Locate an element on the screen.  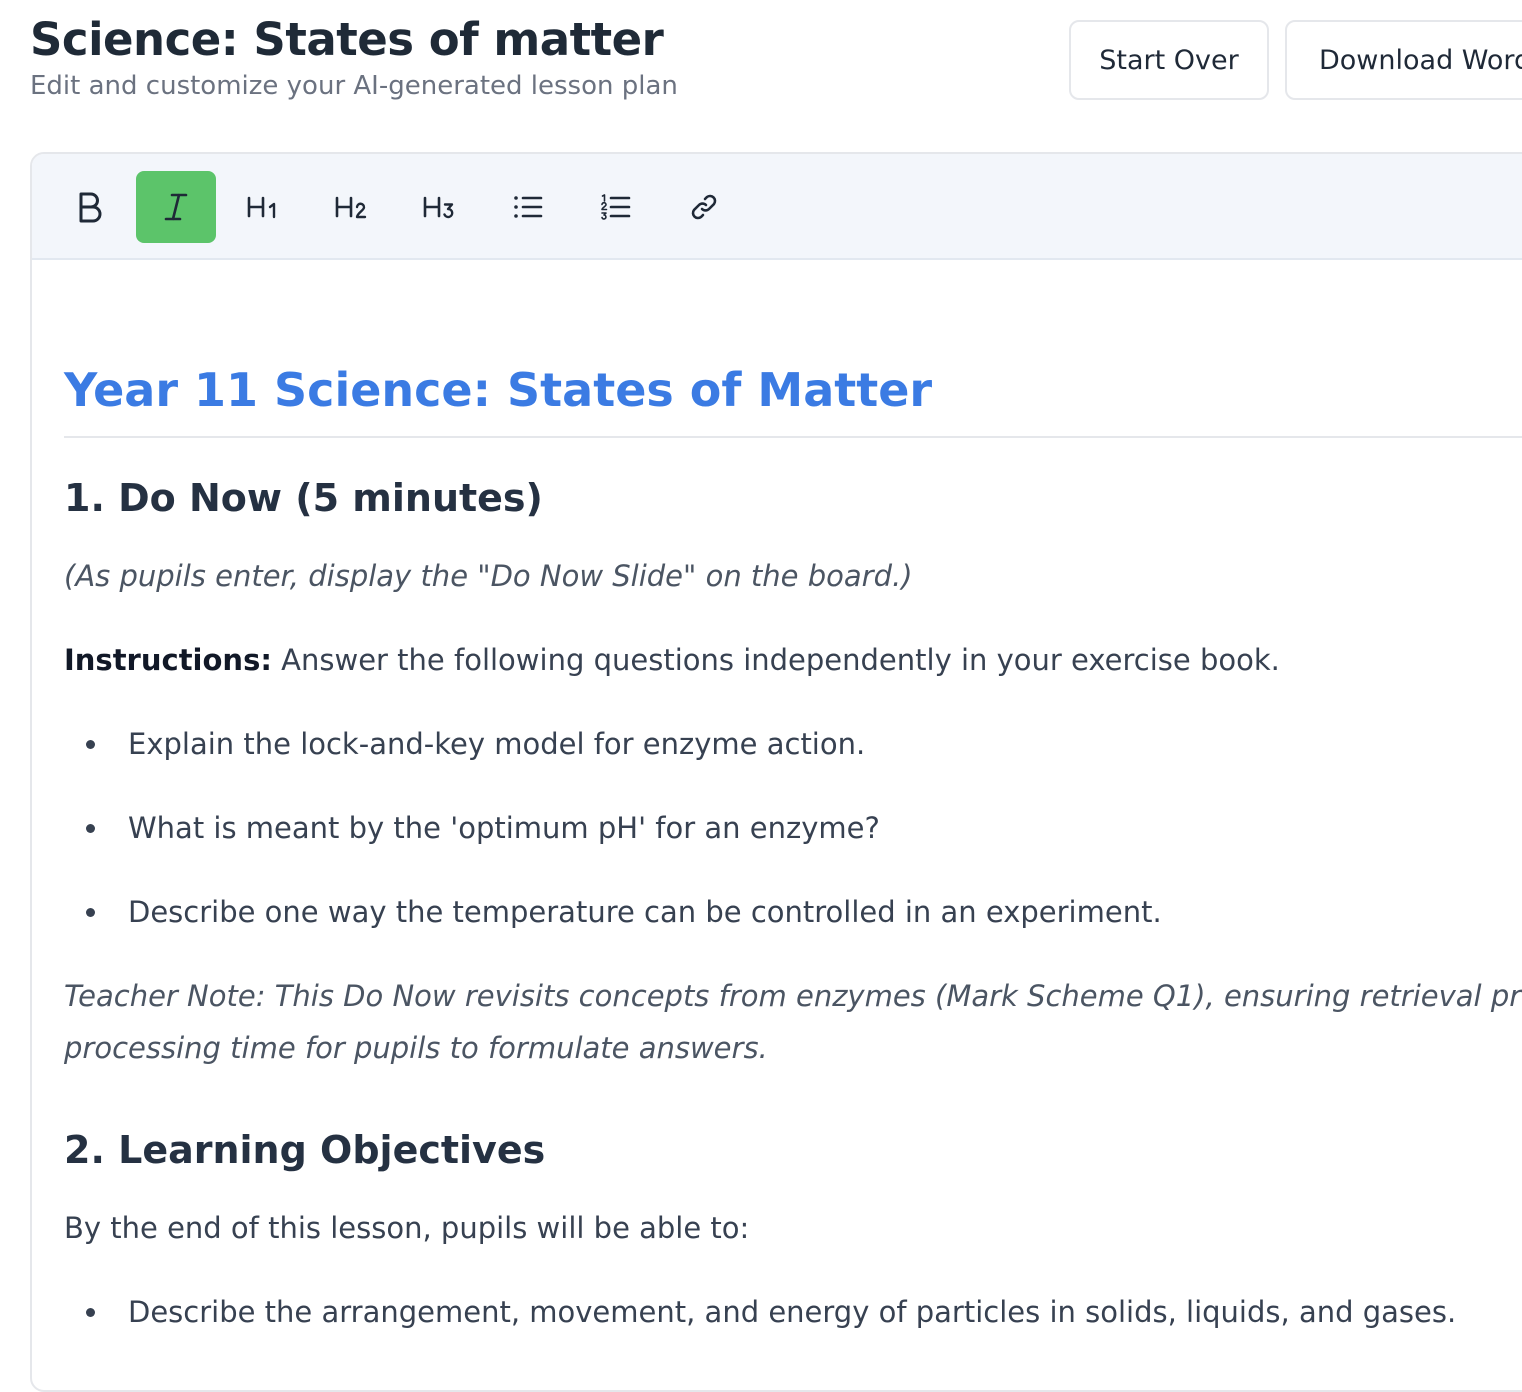
bold-icon is located at coordinates (90, 207).